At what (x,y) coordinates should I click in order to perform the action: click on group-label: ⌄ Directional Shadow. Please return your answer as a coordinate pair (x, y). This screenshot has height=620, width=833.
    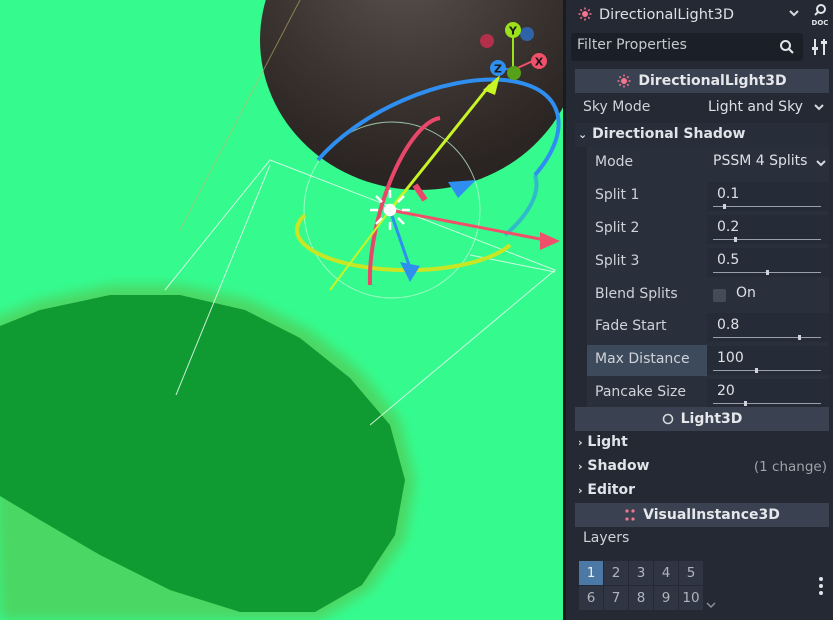
    Looking at the image, I should click on (661, 134).